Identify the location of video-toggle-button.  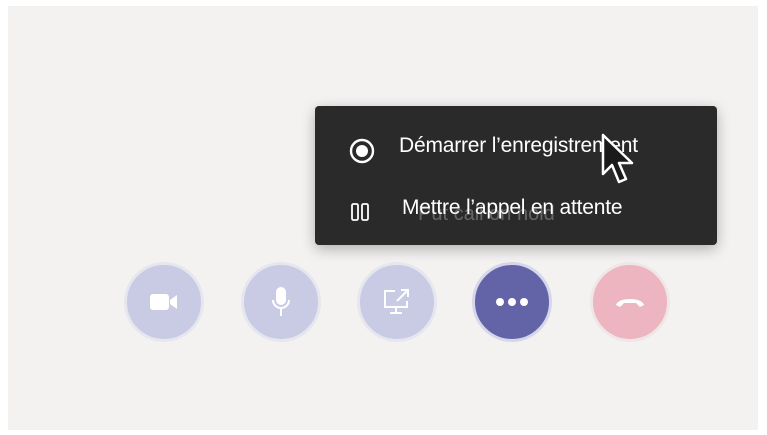
(164, 302).